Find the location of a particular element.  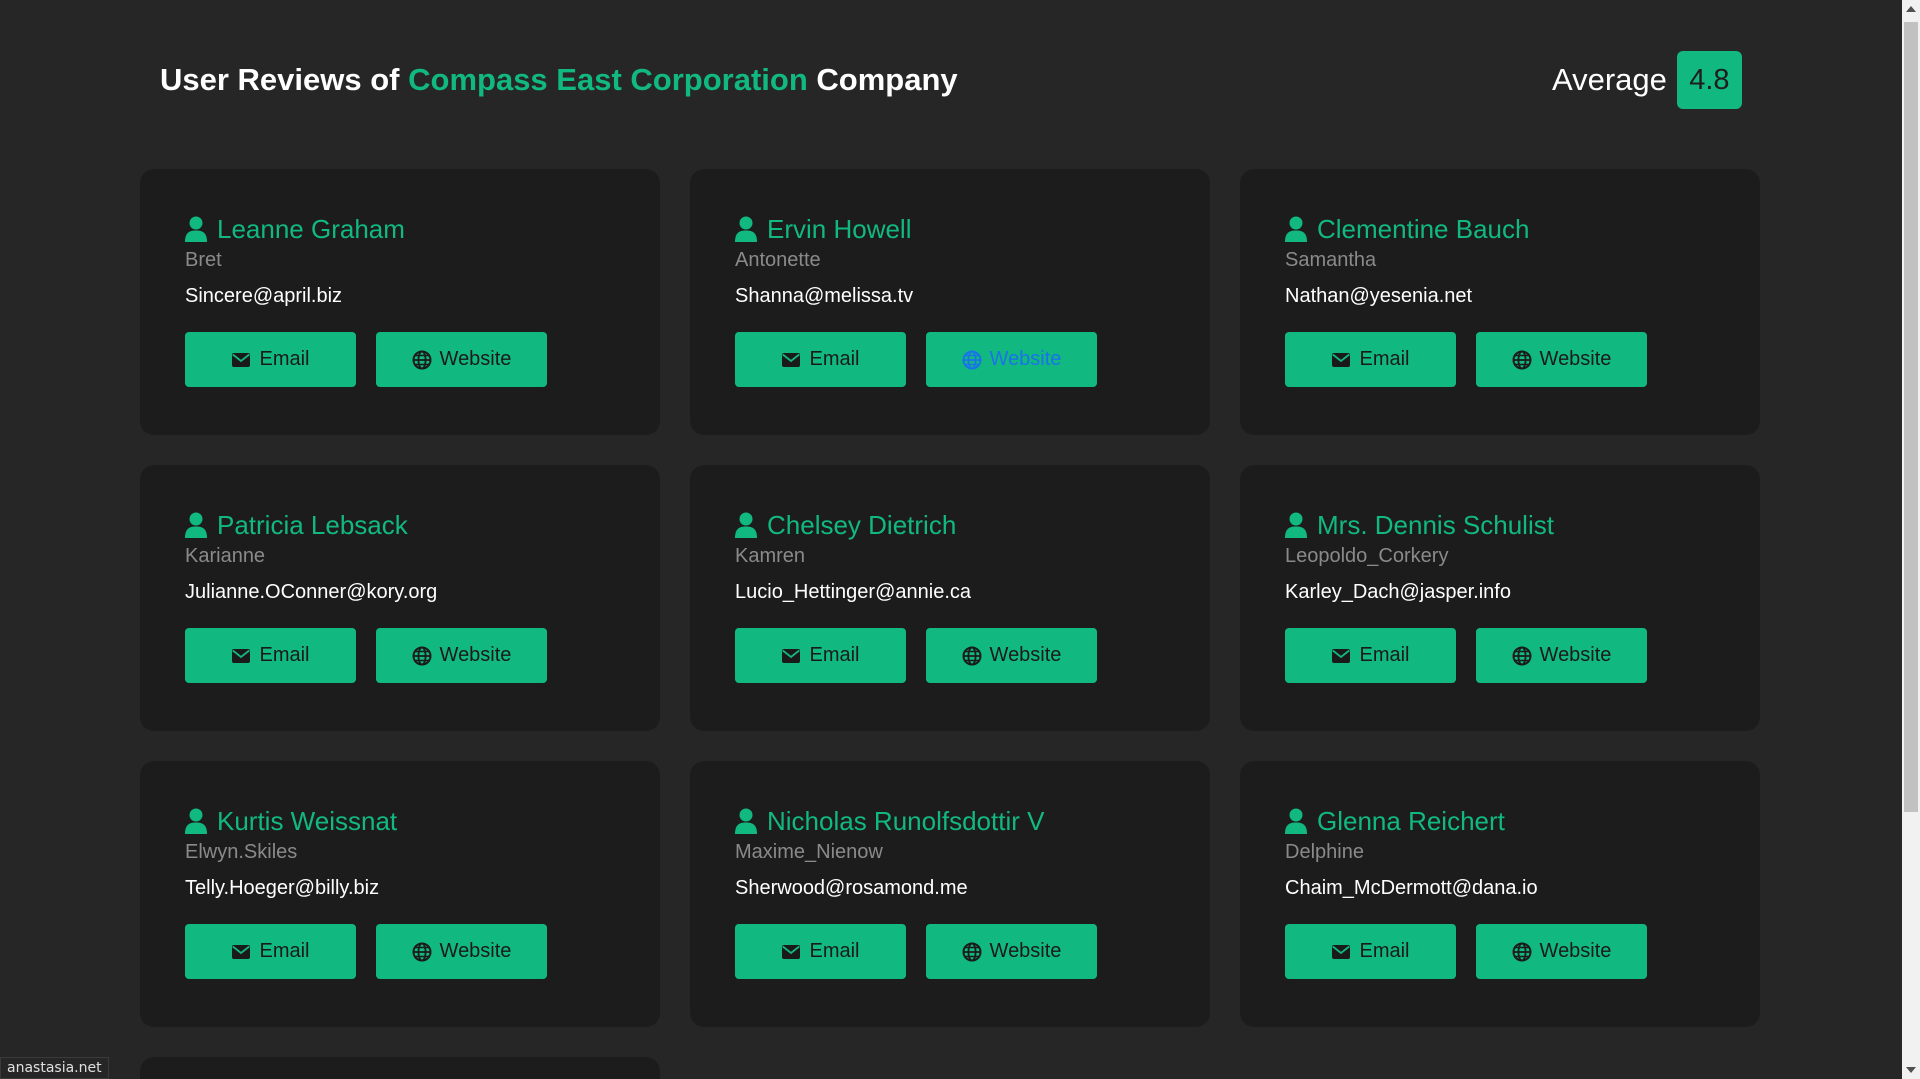

user-username: Leopoldo_Corkery is located at coordinates (1367, 556).